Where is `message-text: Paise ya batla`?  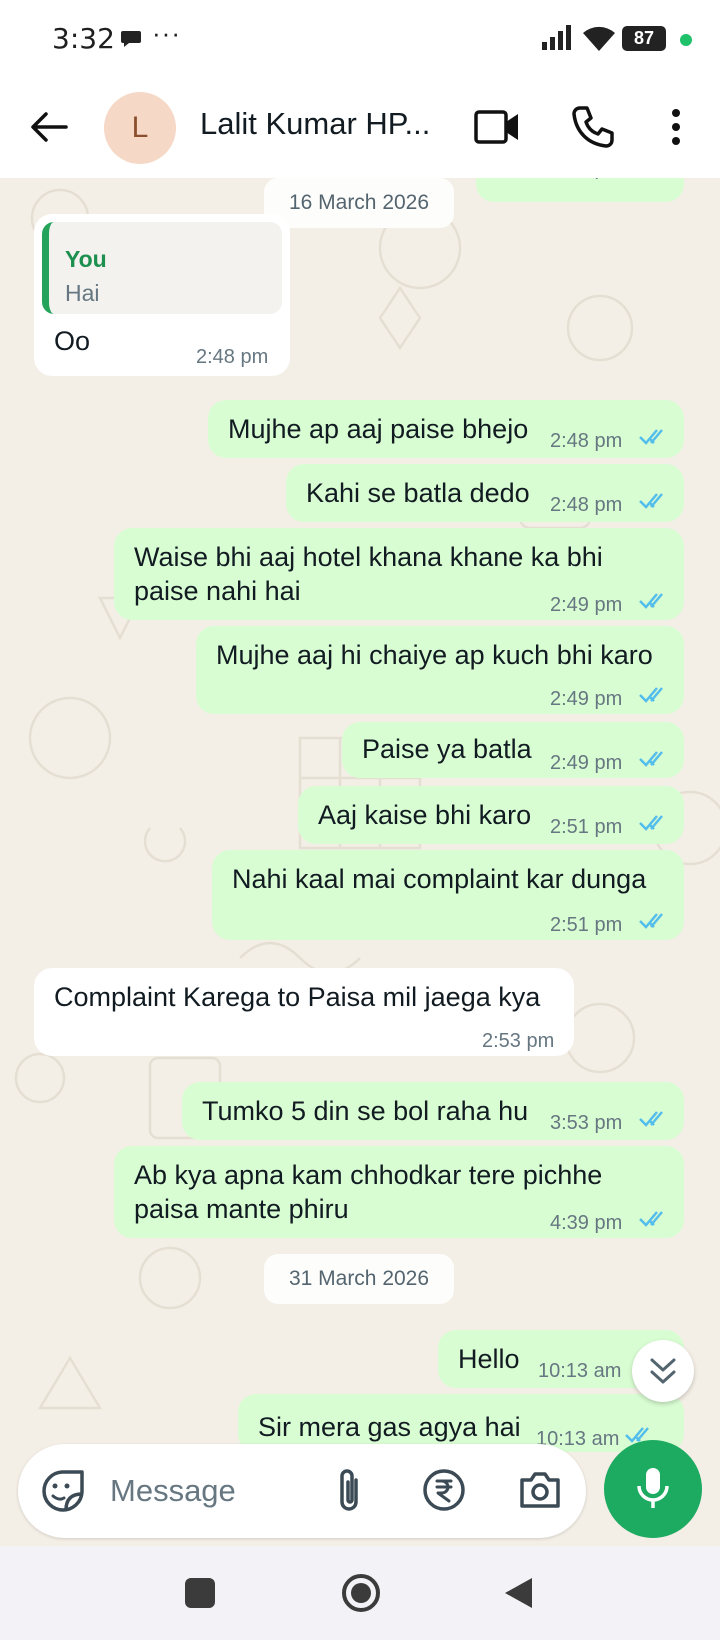 message-text: Paise ya batla is located at coordinates (447, 749).